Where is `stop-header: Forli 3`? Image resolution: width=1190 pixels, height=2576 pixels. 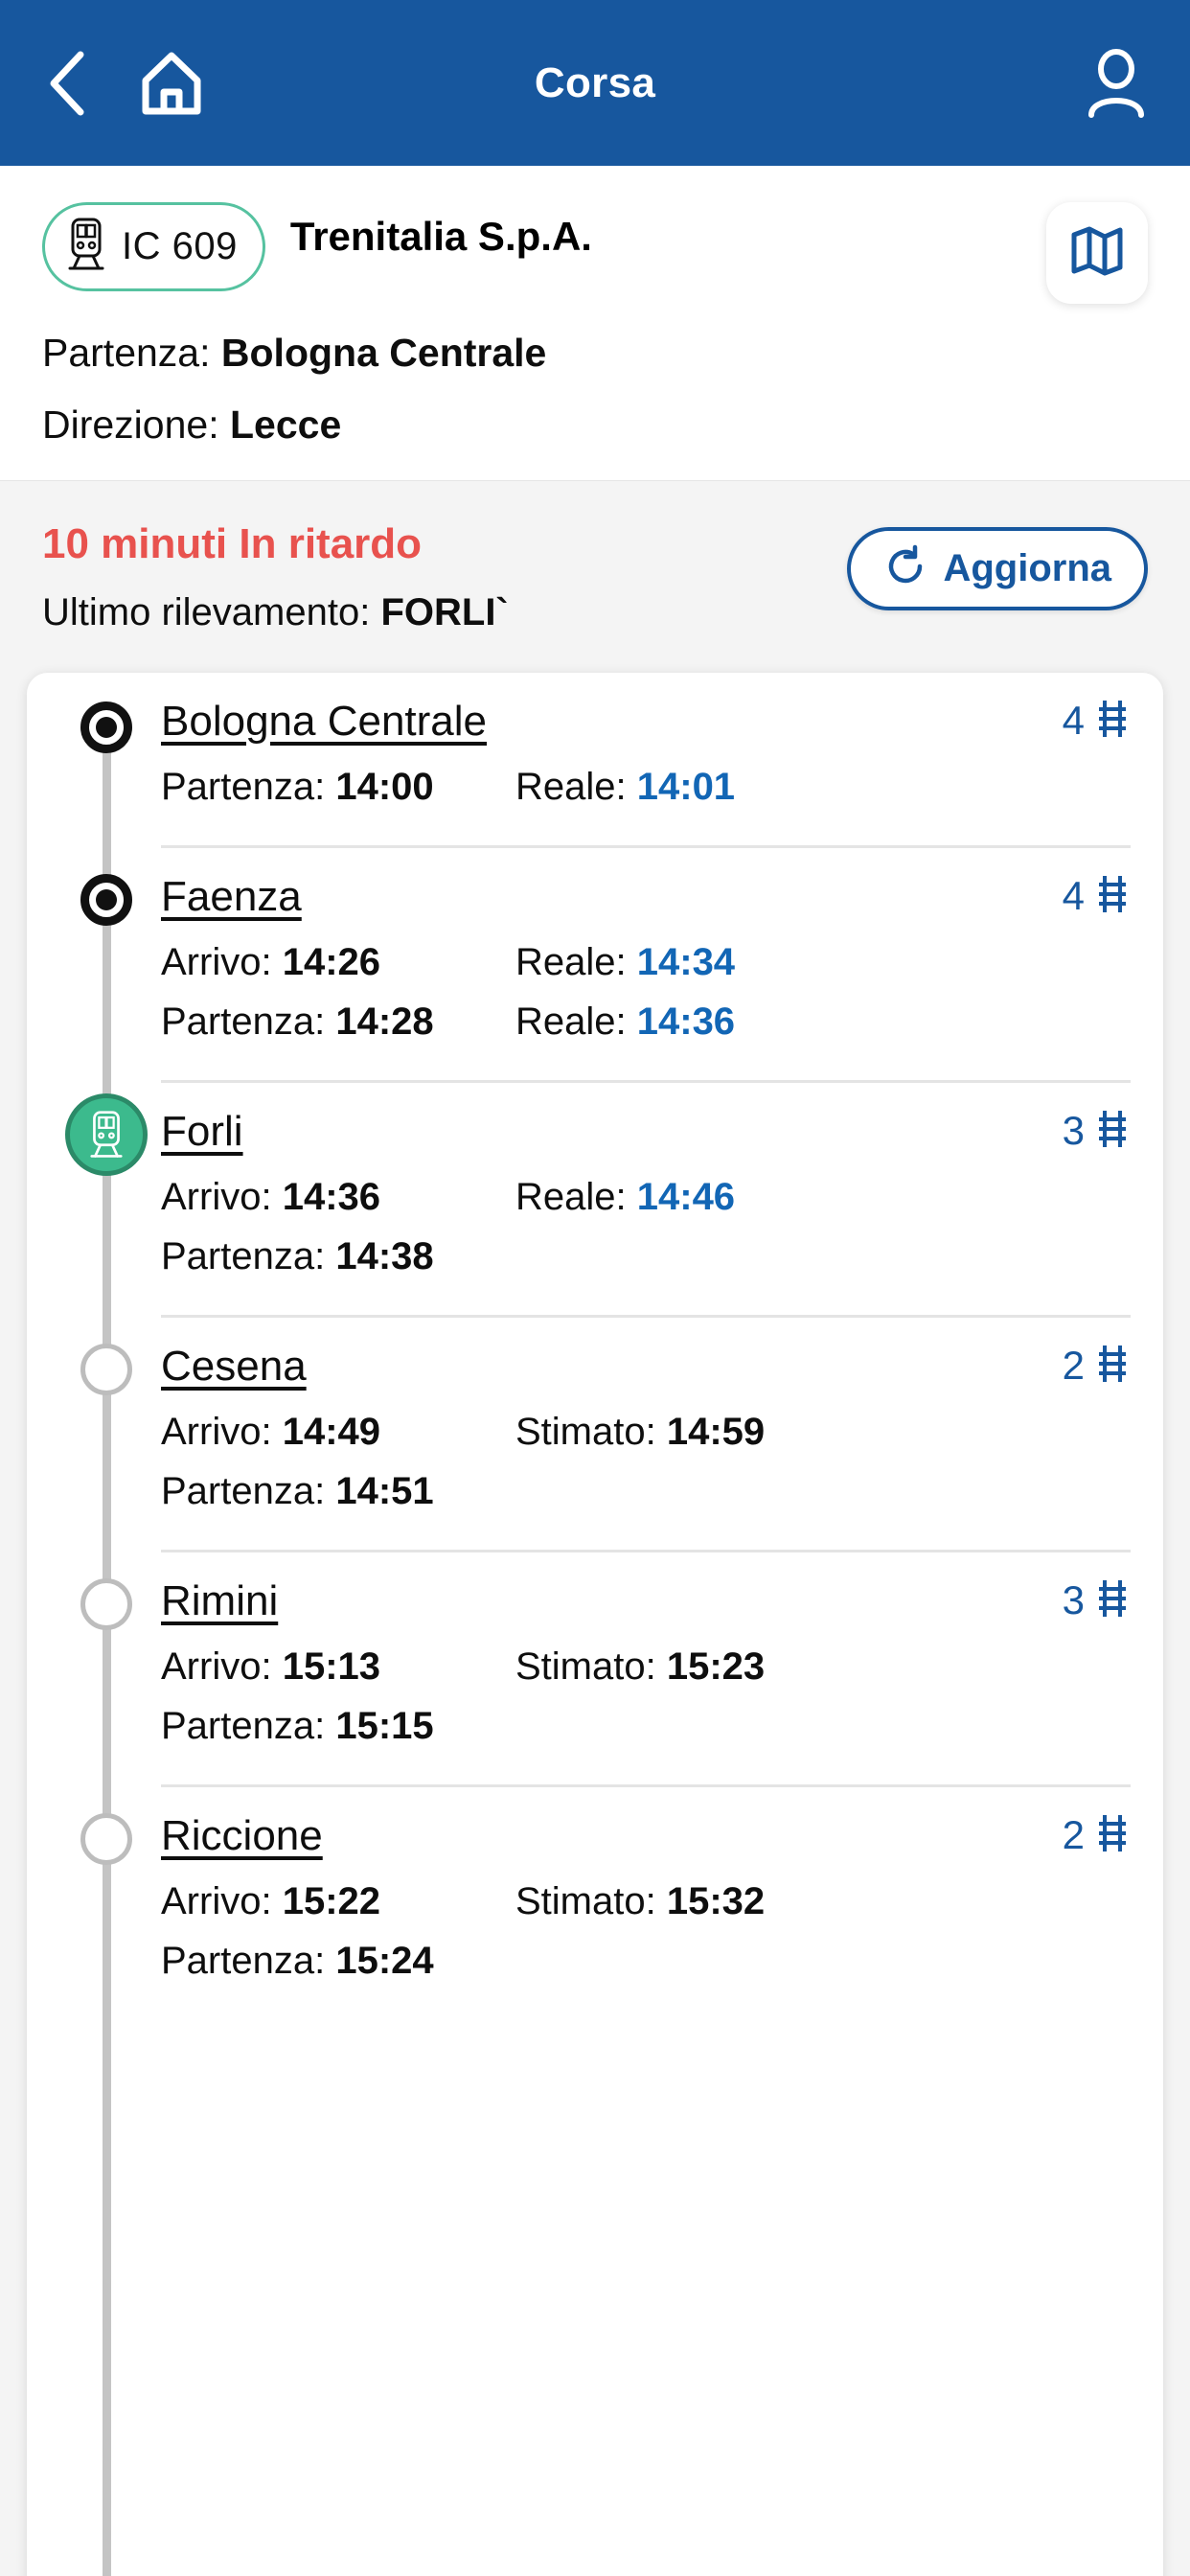 stop-header: Forli 3 is located at coordinates (646, 1132).